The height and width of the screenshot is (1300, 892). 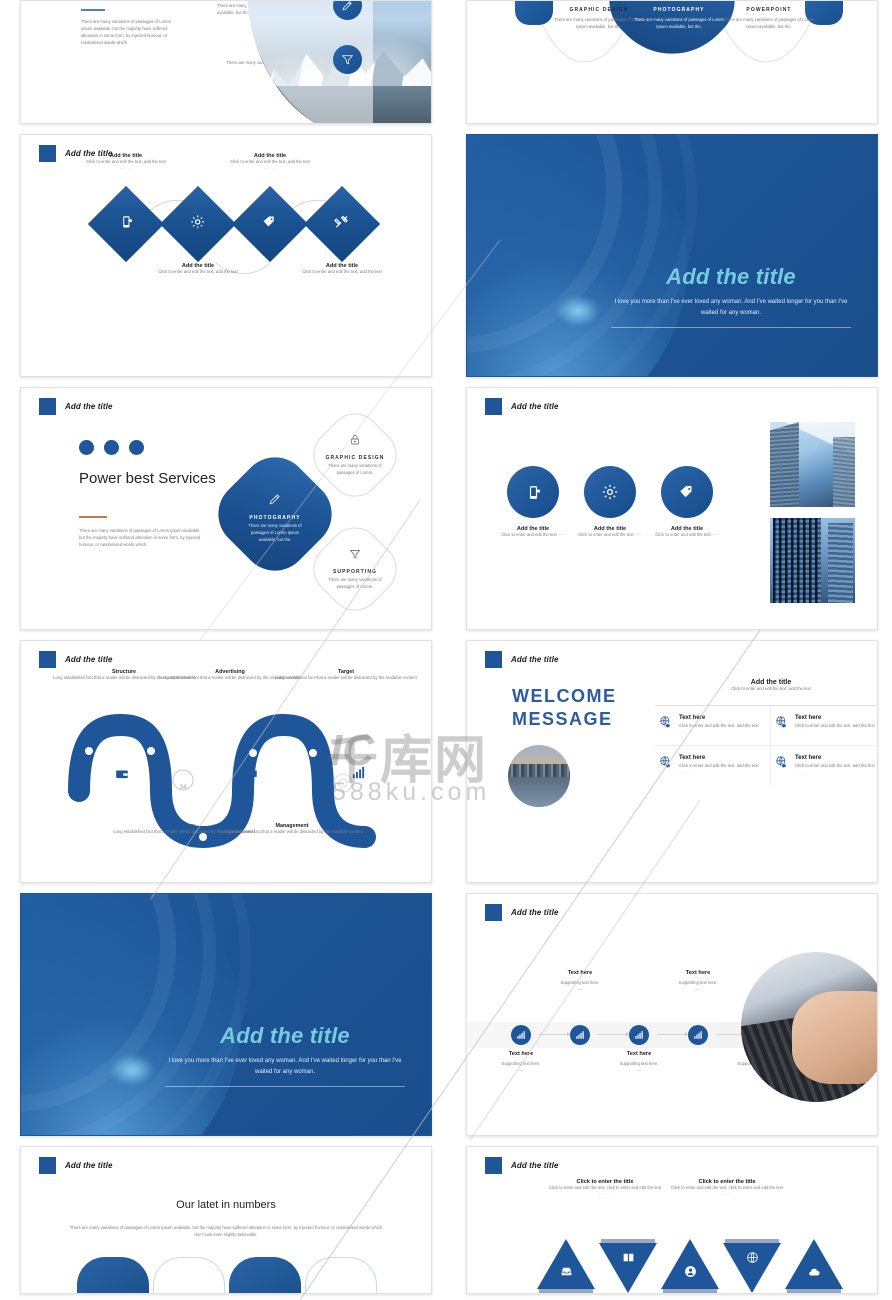 I want to click on tag-icon, so click(x=687, y=492).